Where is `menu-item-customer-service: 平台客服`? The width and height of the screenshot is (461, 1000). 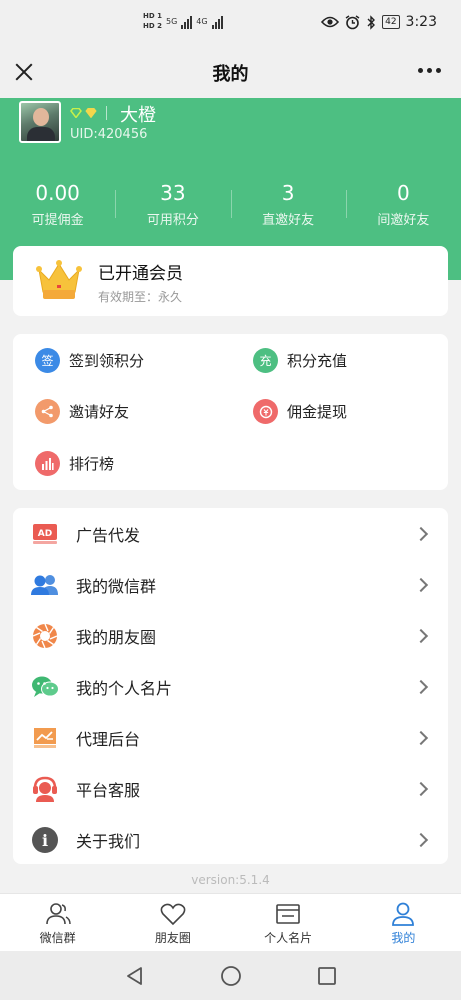 menu-item-customer-service: 平台客服 is located at coordinates (230, 788).